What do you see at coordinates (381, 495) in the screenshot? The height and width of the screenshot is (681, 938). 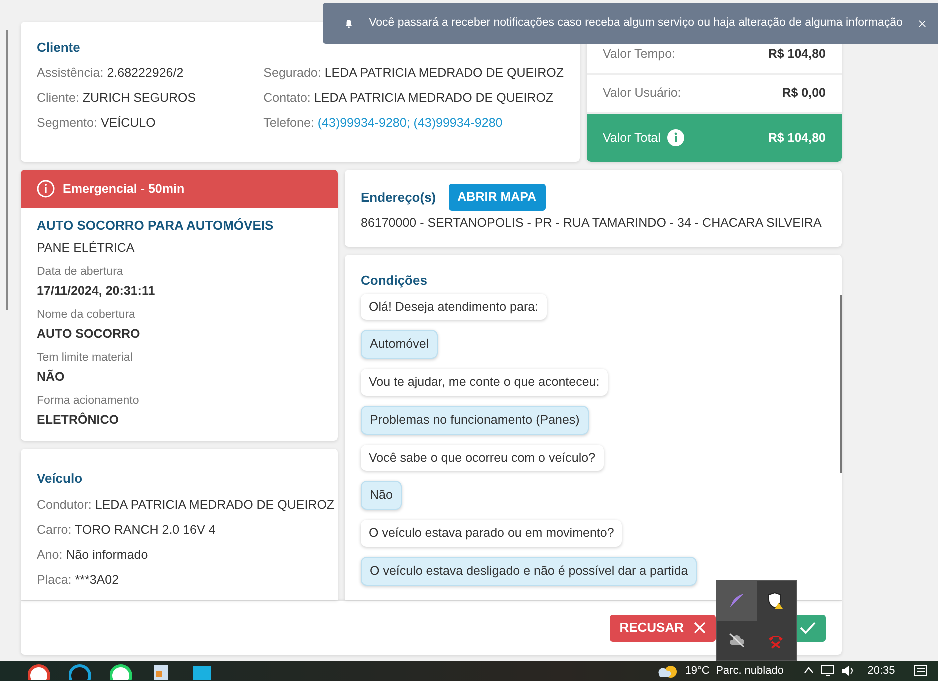 I see `answer-bubble: Não` at bounding box center [381, 495].